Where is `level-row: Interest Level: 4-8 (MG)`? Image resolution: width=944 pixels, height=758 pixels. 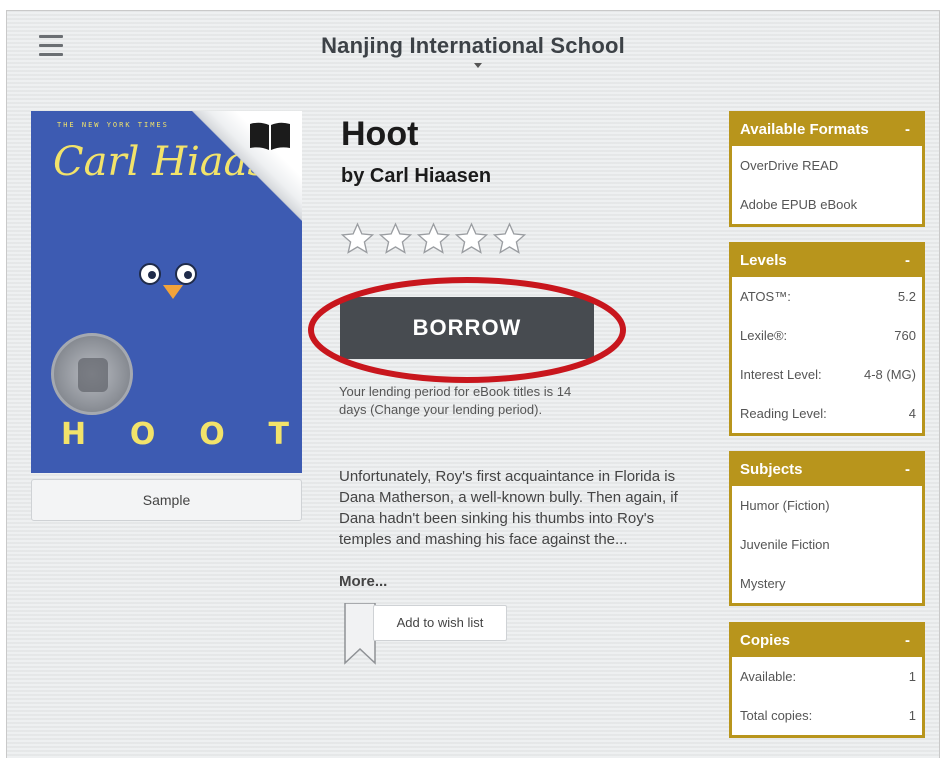
level-row: Interest Level: 4-8 (MG) is located at coordinates (827, 374).